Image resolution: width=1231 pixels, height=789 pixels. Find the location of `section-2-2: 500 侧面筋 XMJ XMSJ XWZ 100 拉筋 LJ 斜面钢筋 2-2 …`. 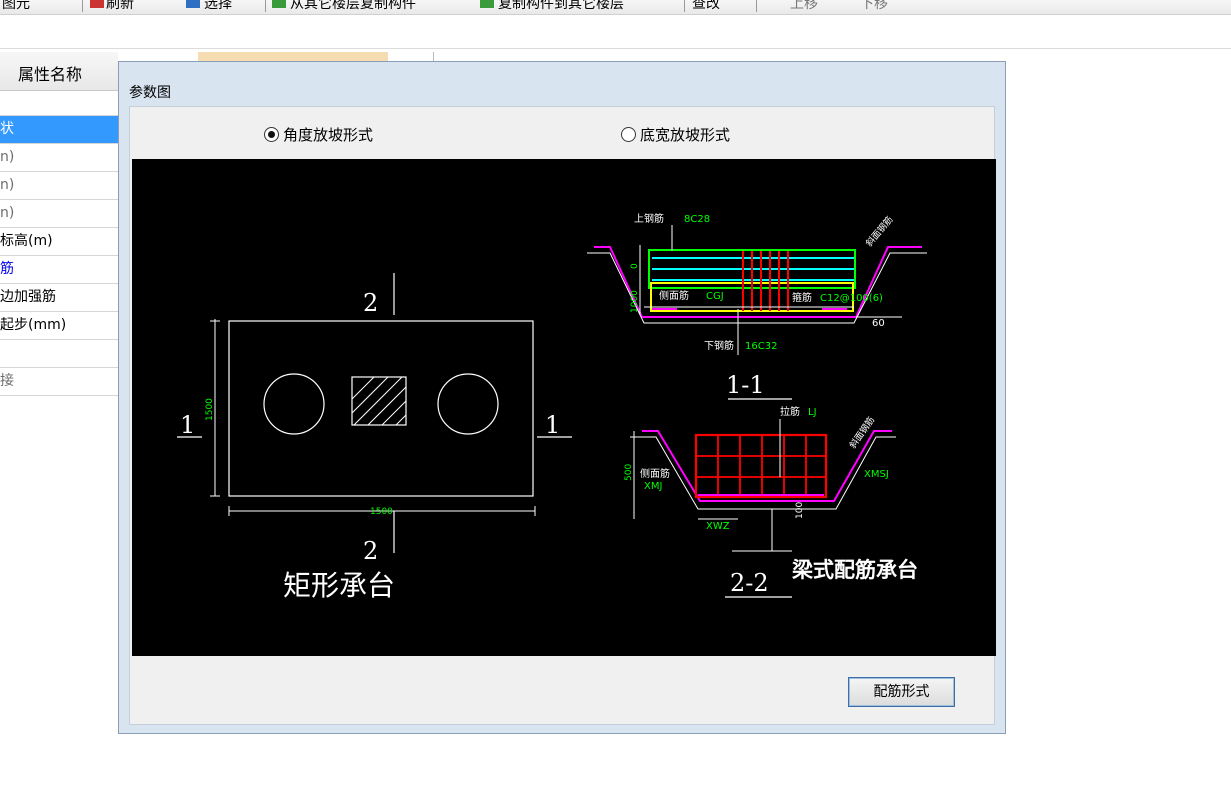

section-2-2: 500 侧面筋 XMJ XMSJ XWZ 100 拉筋 LJ 斜面钢筋 2-2 … is located at coordinates (771, 501).